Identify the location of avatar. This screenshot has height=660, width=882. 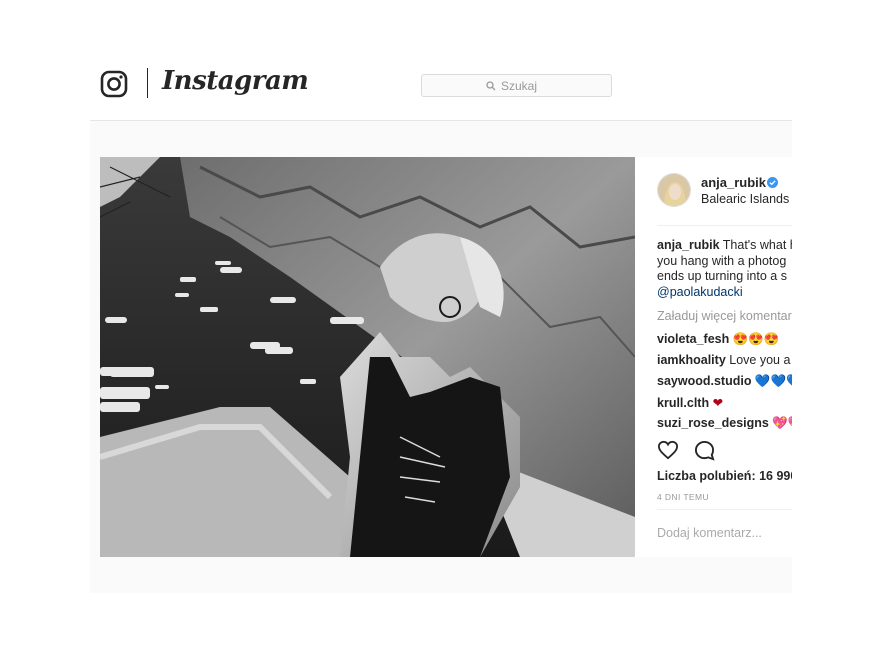
(674, 190).